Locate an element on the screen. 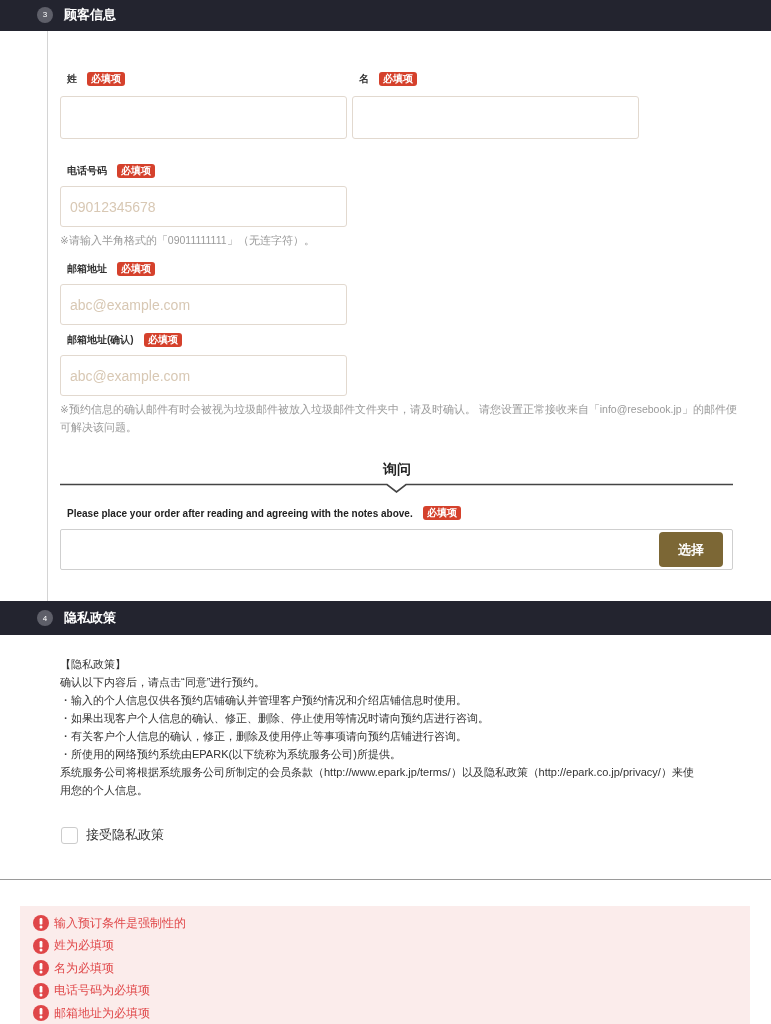  error-message: 输入预订条件是强制性的 is located at coordinates (120, 923).